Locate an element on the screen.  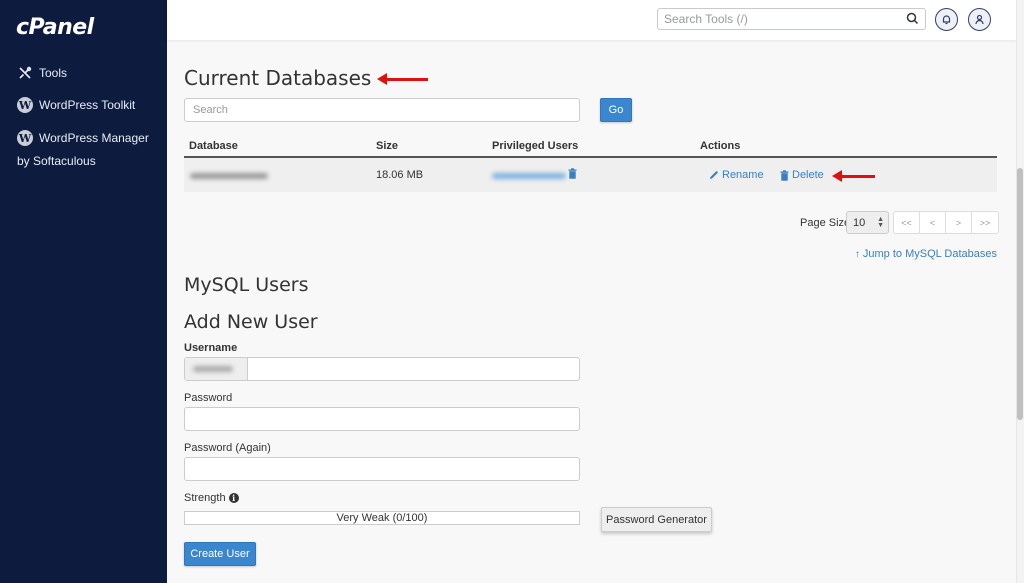
pencil-icon is located at coordinates (714, 175).